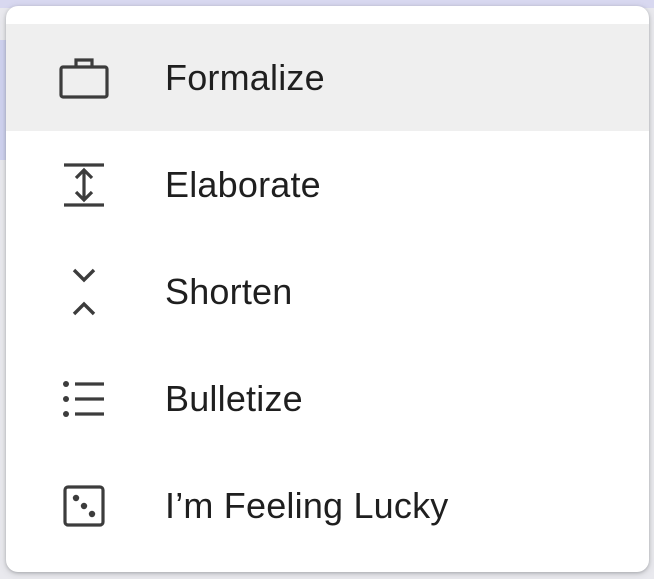 The height and width of the screenshot is (579, 654). What do you see at coordinates (84, 506) in the screenshot?
I see `dice-icon` at bounding box center [84, 506].